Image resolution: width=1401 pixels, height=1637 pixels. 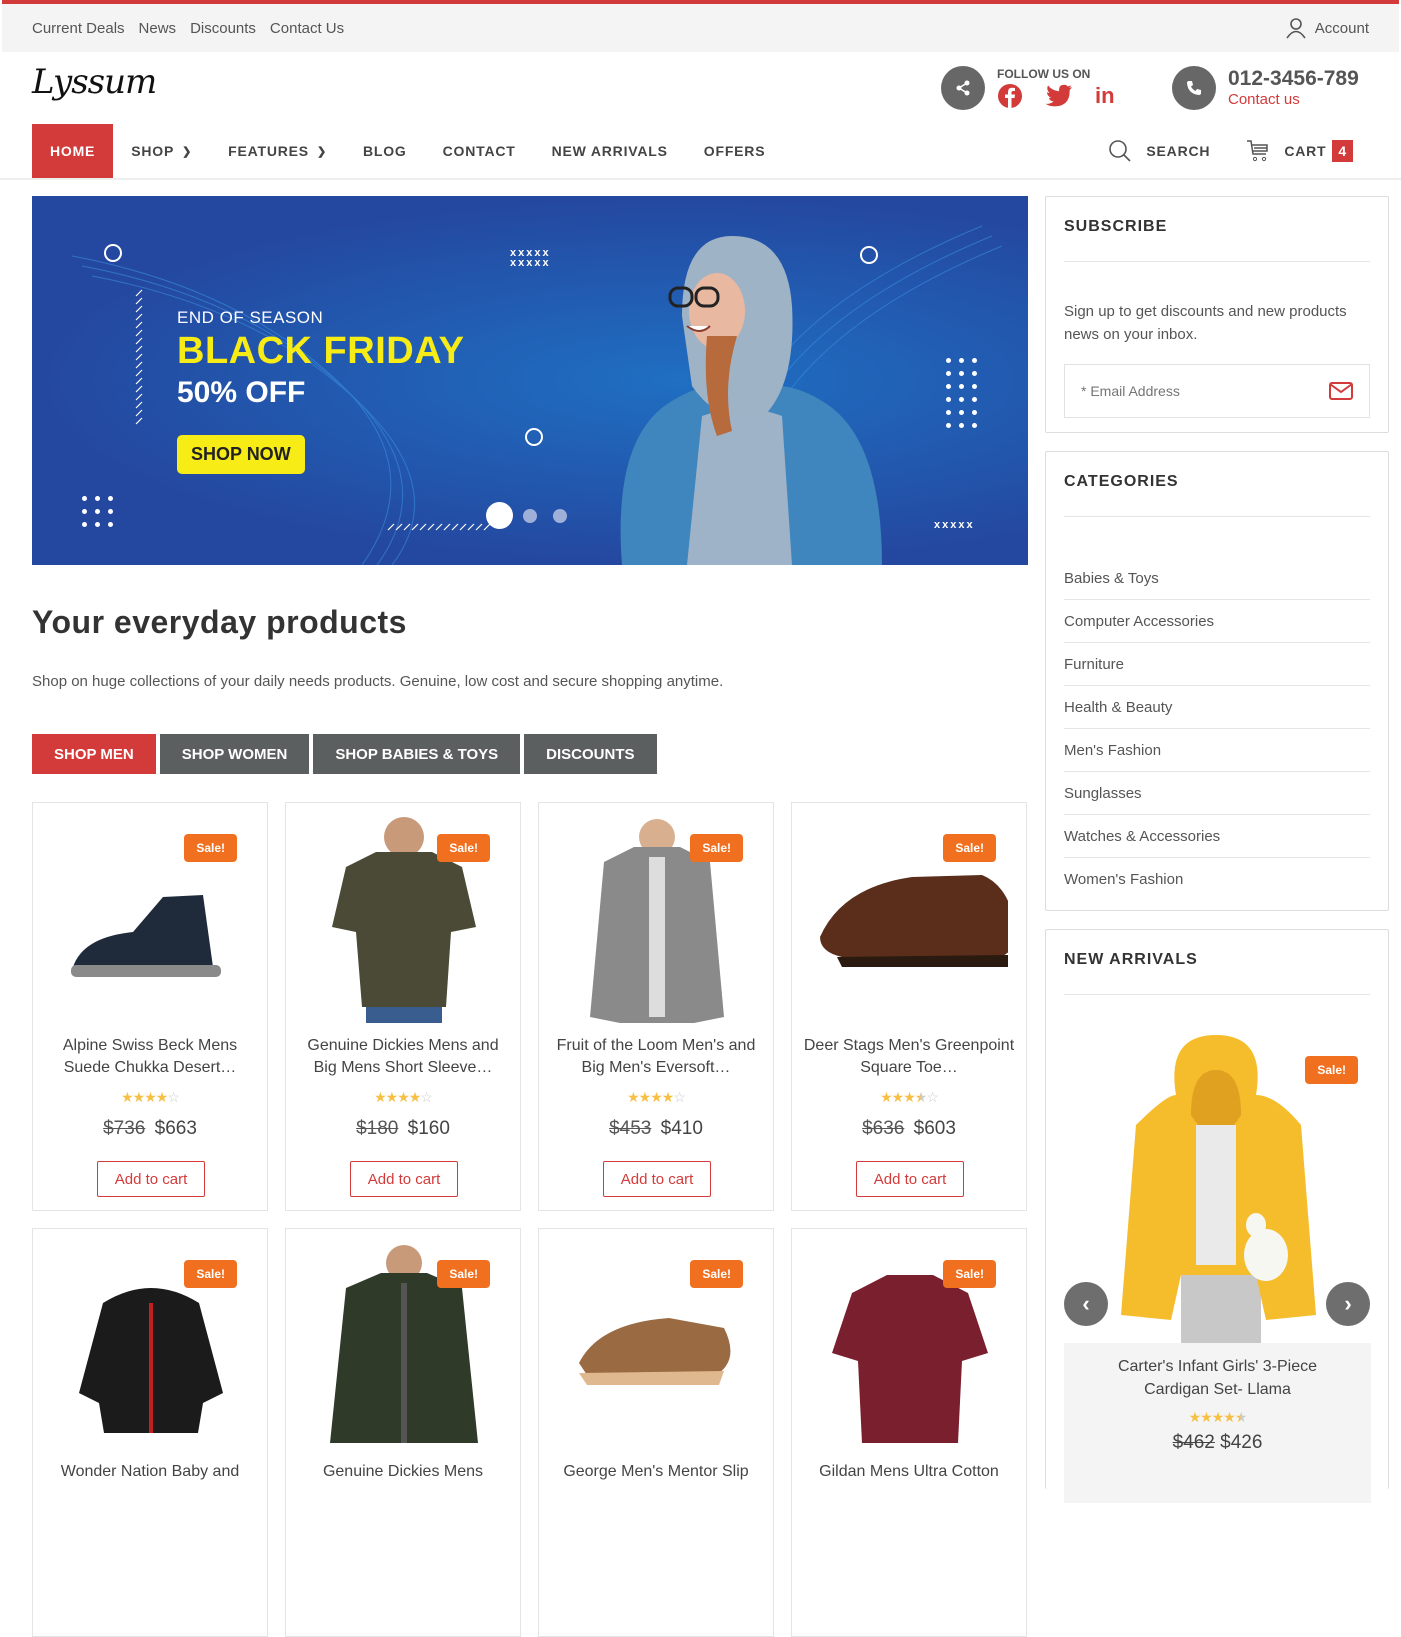 What do you see at coordinates (1241, 1442) in the screenshot?
I see `sale-price: $426` at bounding box center [1241, 1442].